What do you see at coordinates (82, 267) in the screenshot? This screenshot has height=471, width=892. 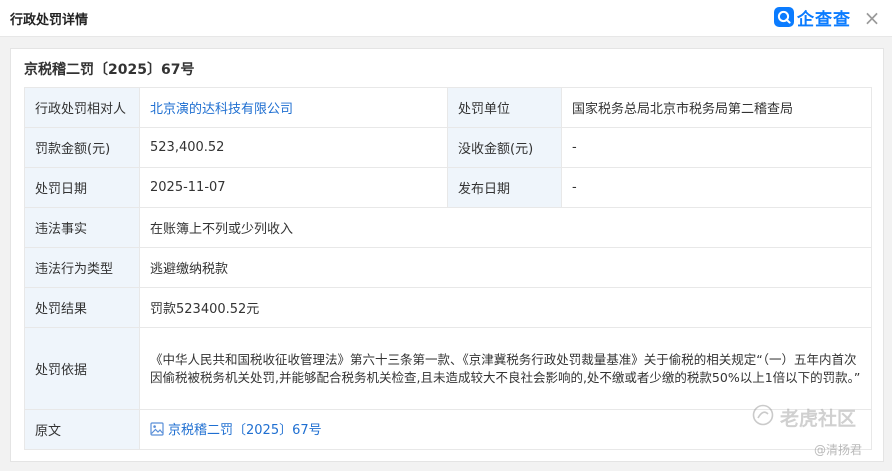 I see `field-label: 违法行为类型` at bounding box center [82, 267].